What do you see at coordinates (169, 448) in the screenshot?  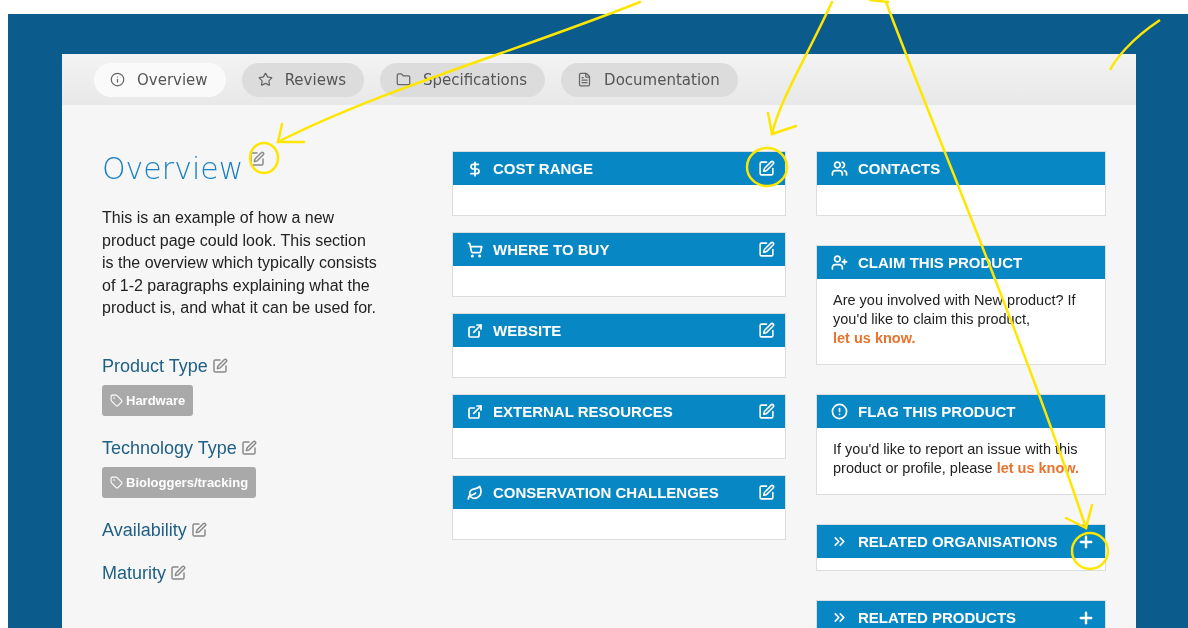 I see `field-label: Technology Type` at bounding box center [169, 448].